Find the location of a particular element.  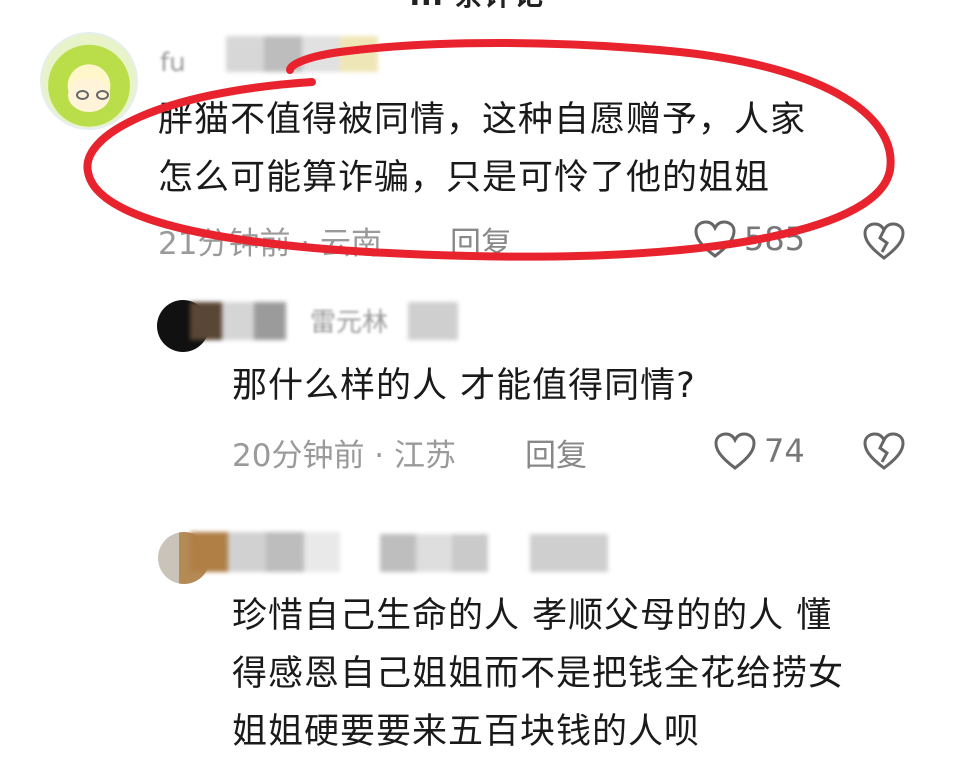

comment-text-line: 得感恩自己姐姐而不是把钱全花给捞女 is located at coordinates (538, 674).